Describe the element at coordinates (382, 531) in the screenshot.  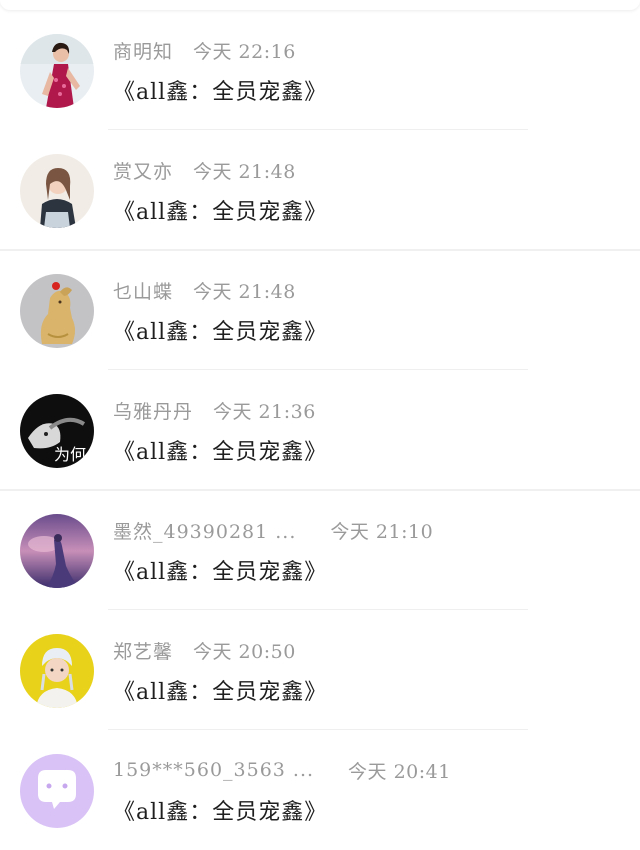
I see `timestamp: 今天 21:10` at that location.